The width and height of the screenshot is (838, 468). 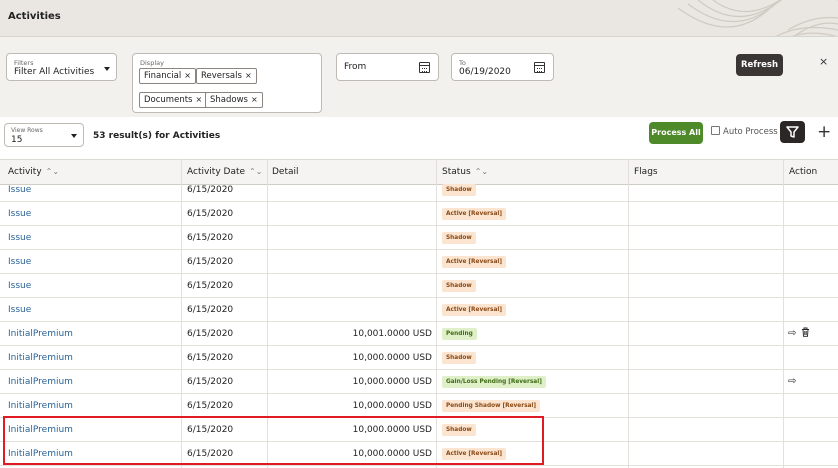 I want to click on column-header-action: Action, so click(x=803, y=172).